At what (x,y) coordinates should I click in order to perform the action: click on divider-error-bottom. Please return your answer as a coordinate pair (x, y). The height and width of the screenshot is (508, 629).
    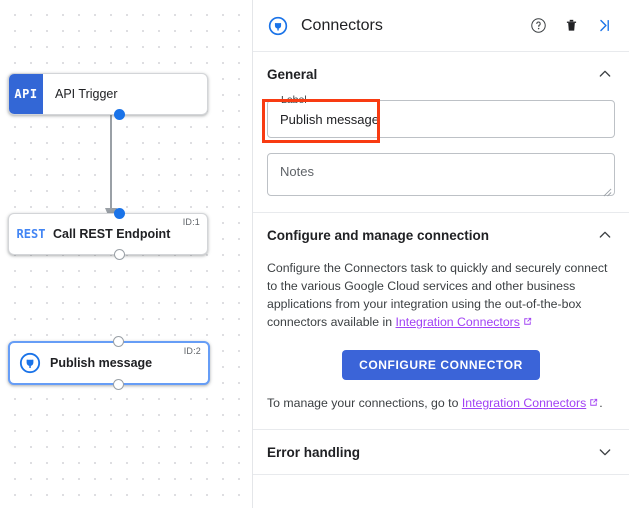
    Looking at the image, I should click on (441, 474).